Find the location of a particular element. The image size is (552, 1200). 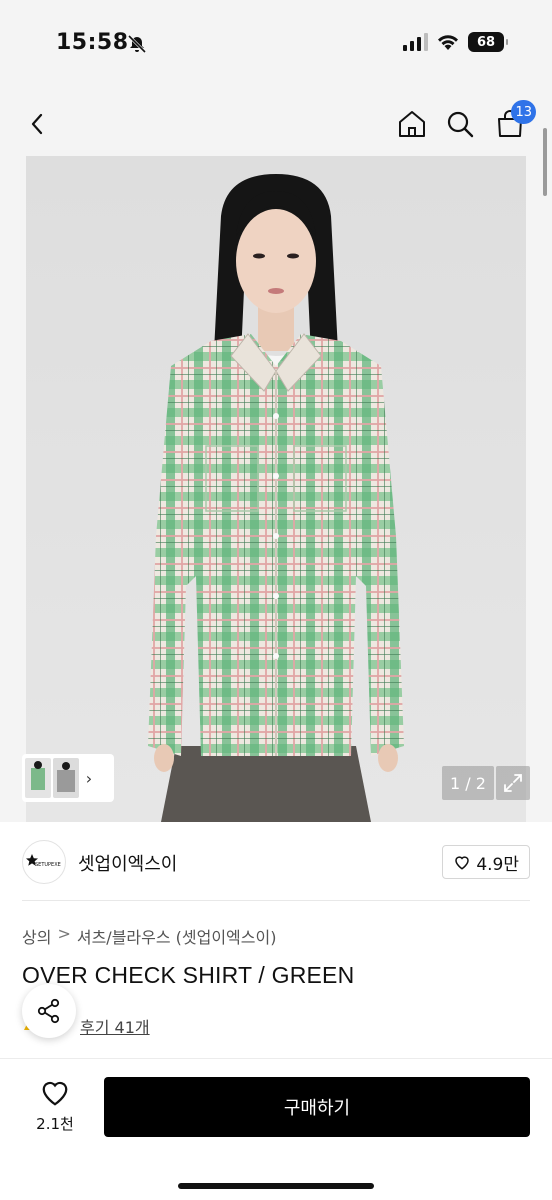

search-button is located at coordinates (460, 124).